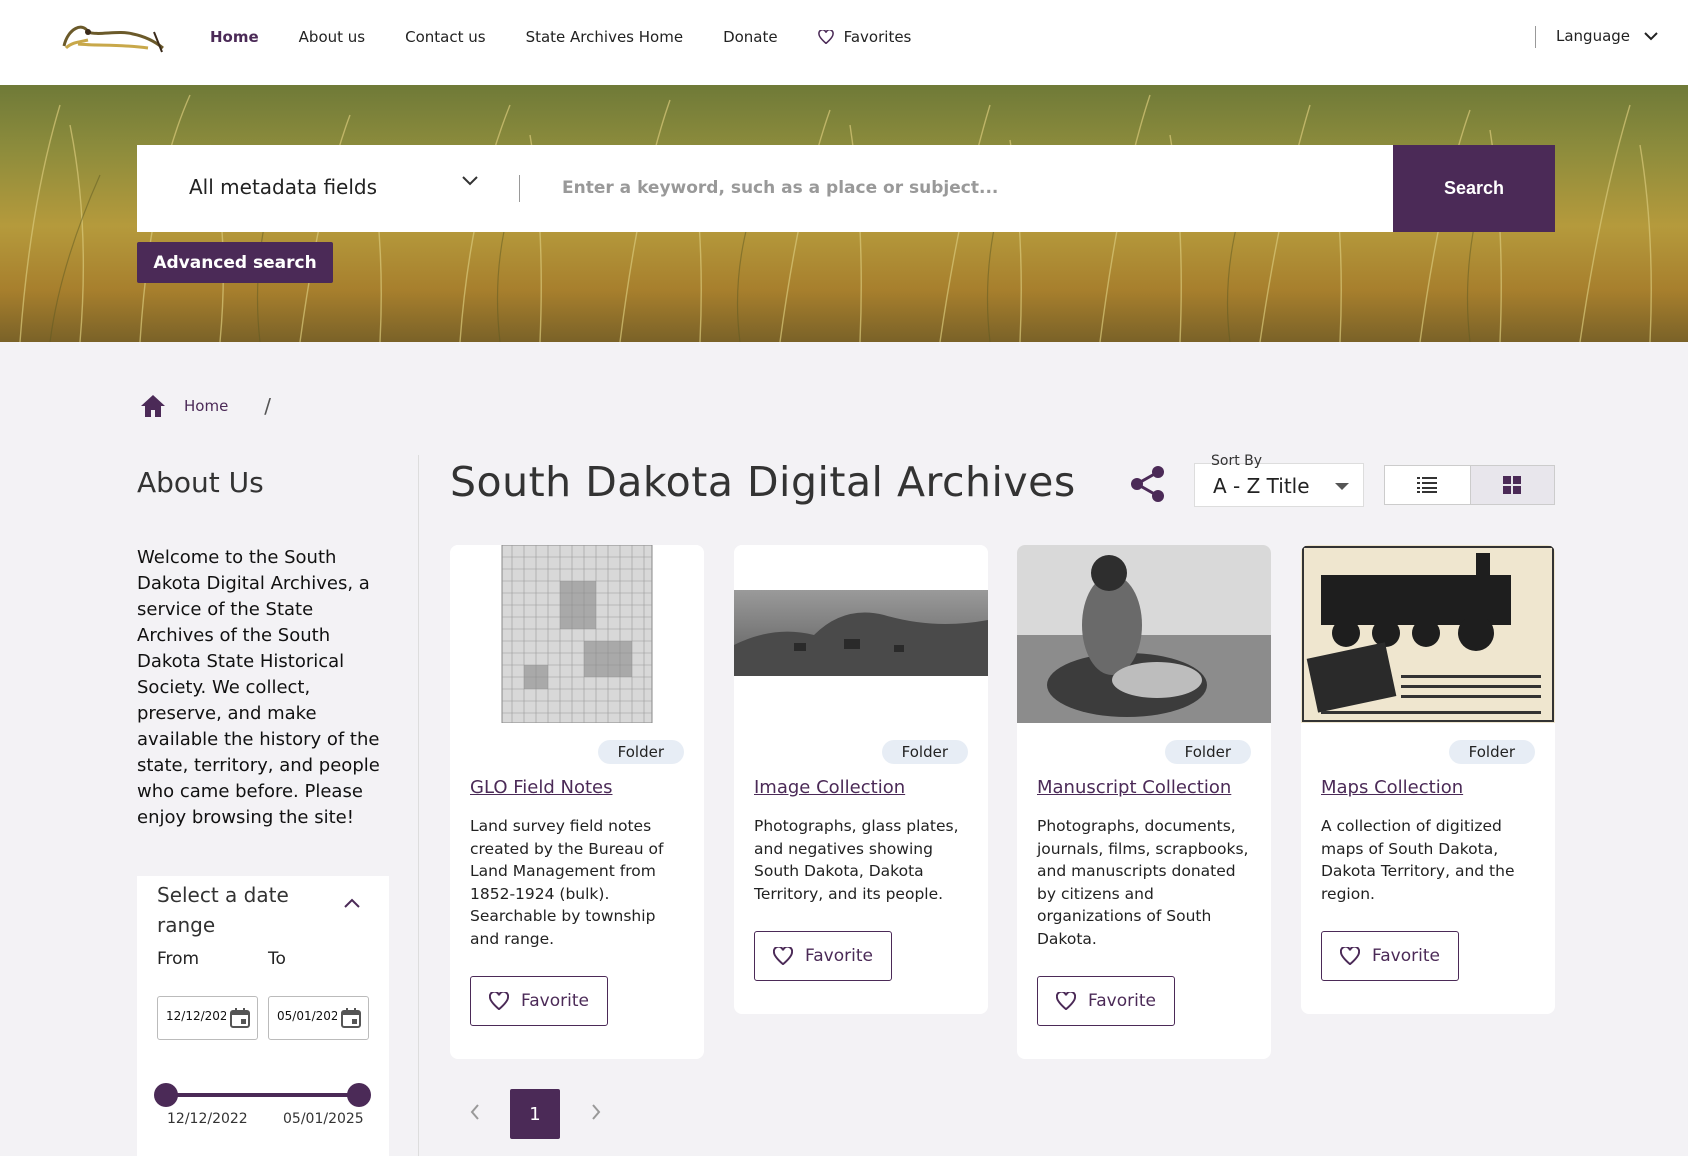 The image size is (1688, 1156). Describe the element at coordinates (235, 262) in the screenshot. I see `advanced-search-button: Advanced search` at that location.